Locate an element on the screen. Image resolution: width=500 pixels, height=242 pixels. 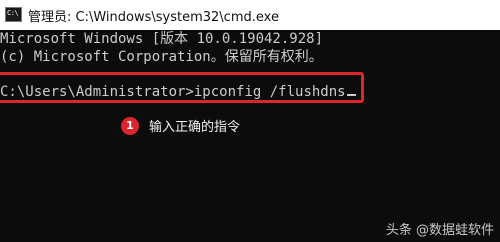
console-line-version: Microsoft Windows [版本 10.0.19042.928] is located at coordinates (162, 39).